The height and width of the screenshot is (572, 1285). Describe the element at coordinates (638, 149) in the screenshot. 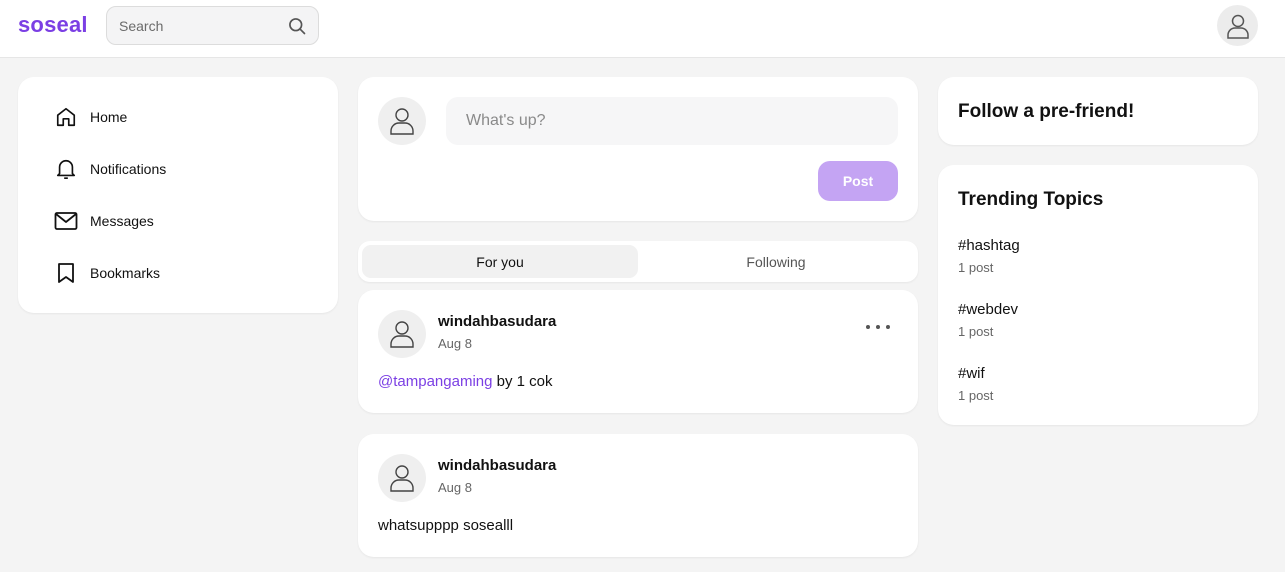

I see `post-composer: Post` at that location.